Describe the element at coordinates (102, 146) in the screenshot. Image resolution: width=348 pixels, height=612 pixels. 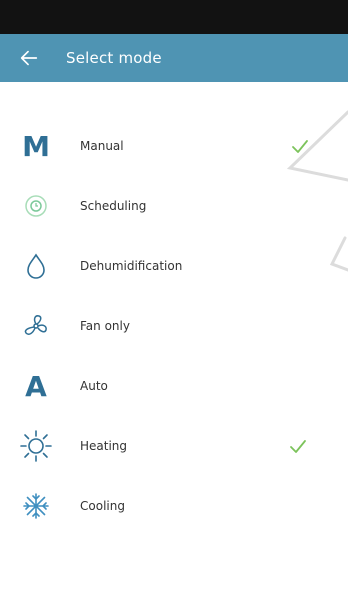
I see `mode-label: Manual` at that location.